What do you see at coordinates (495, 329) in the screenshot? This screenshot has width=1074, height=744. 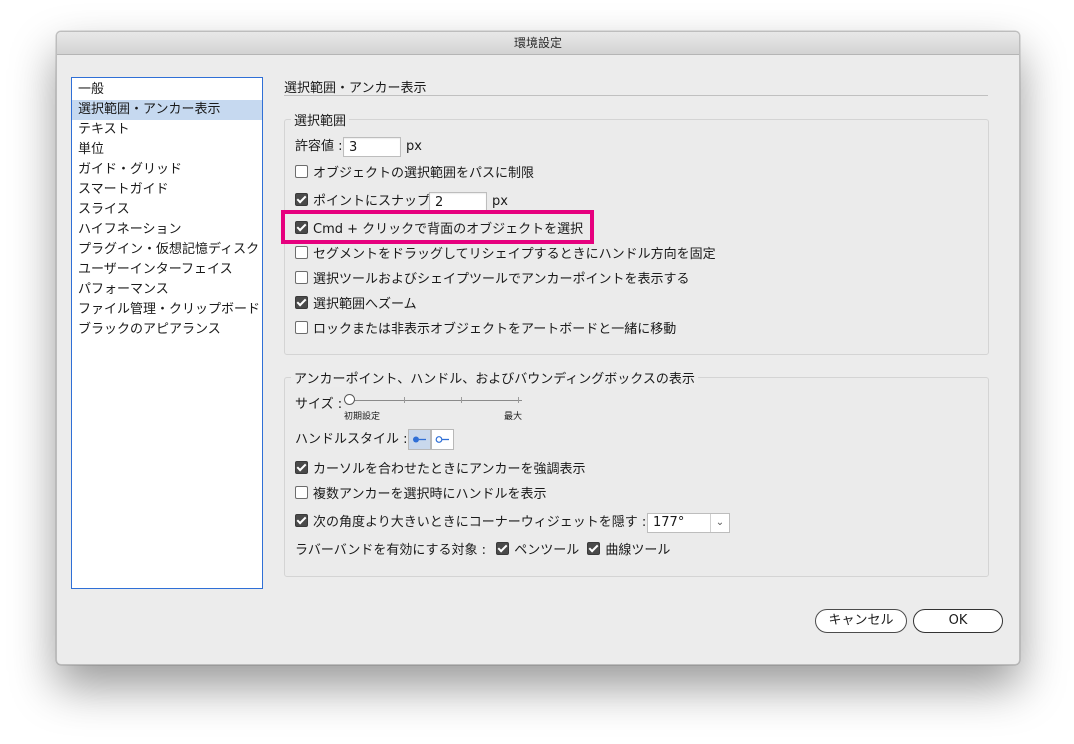 I see `move-locked-hidden-label: ロックまたは非表示オブジェクトをアートボードと一緒に移動` at bounding box center [495, 329].